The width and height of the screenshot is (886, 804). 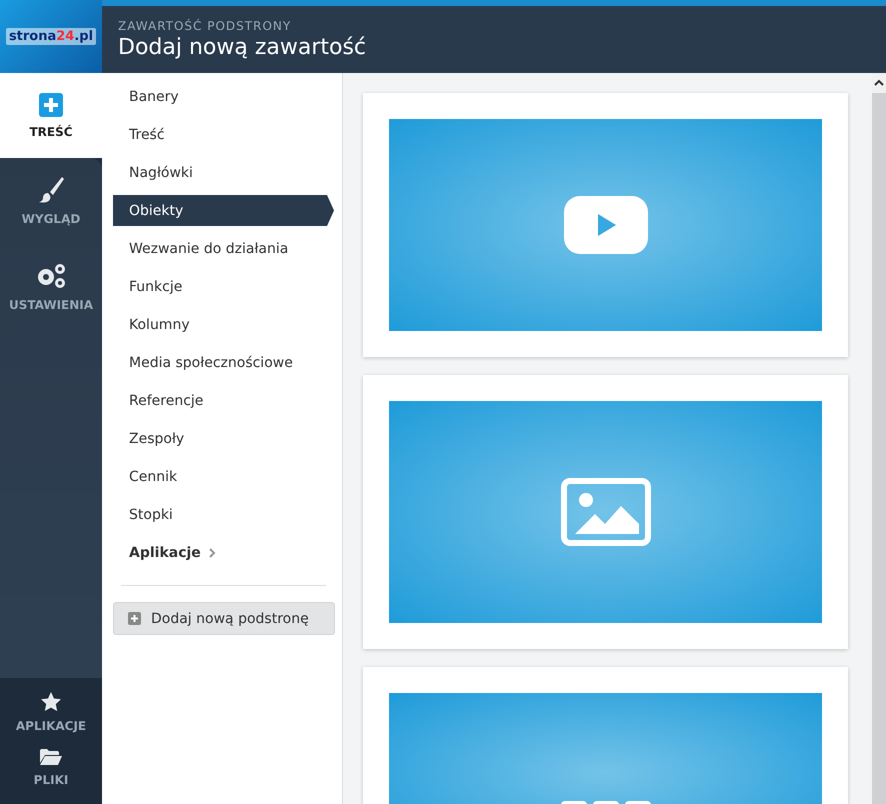 What do you see at coordinates (223, 514) in the screenshot?
I see `menu-item: Stopki` at bounding box center [223, 514].